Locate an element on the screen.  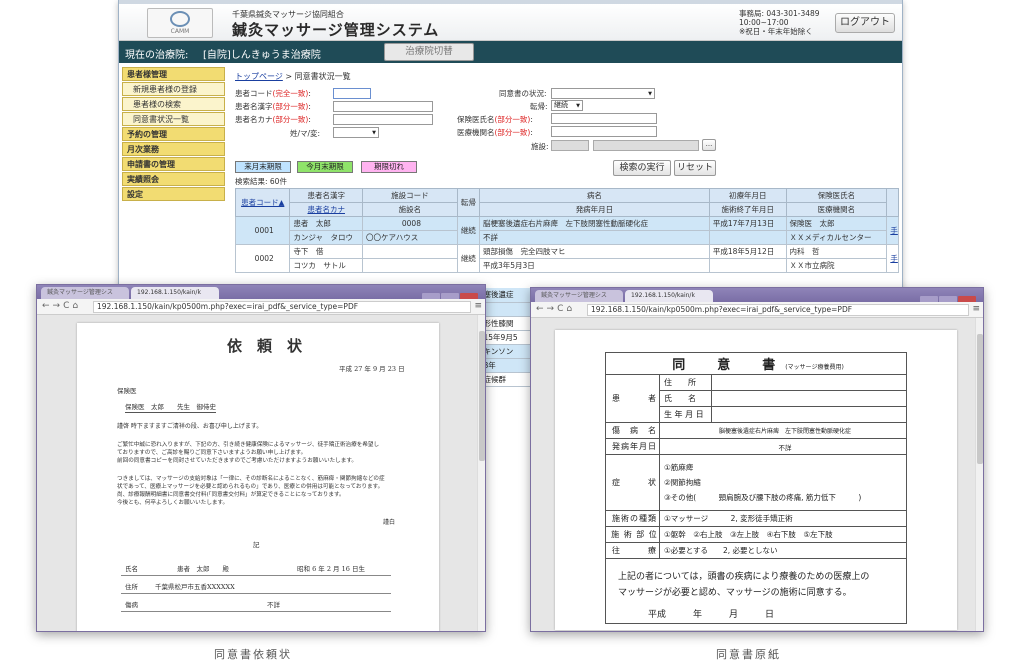
first-date-header: 初療年月日 is located at coordinates (747, 195).